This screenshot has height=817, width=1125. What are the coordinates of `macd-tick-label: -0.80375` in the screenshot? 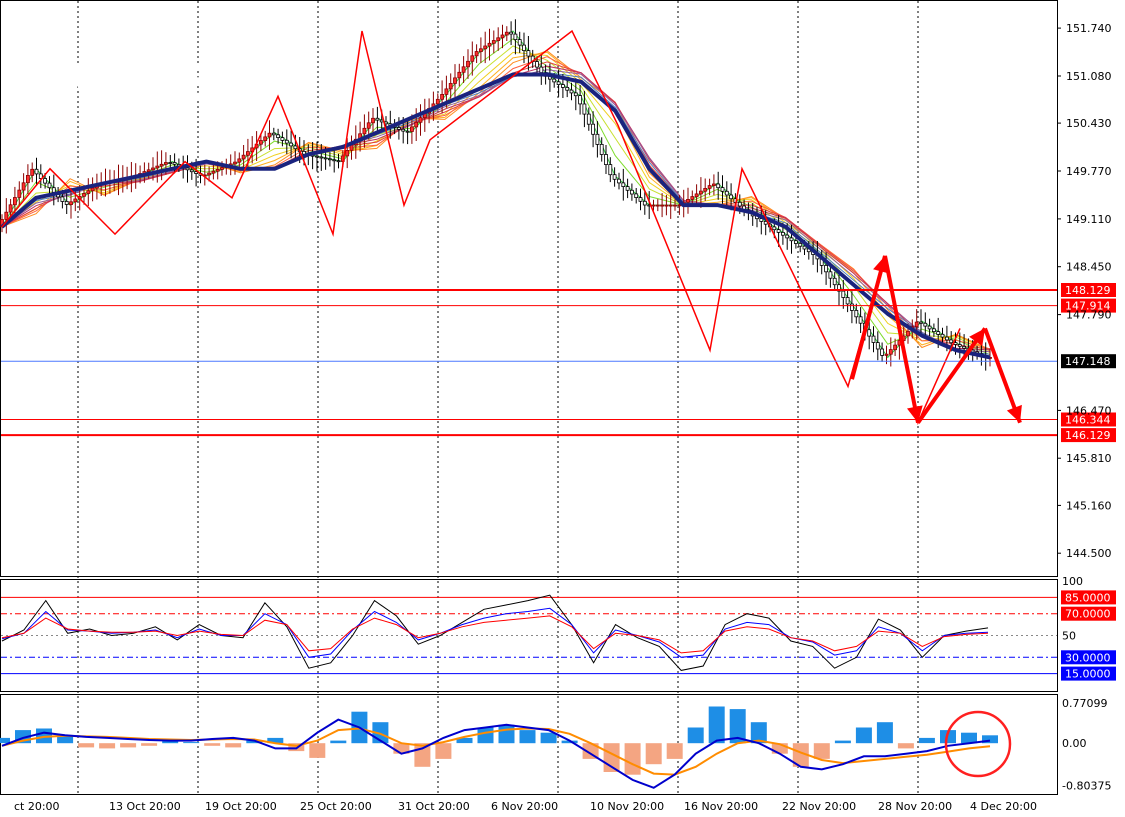 It's located at (1086, 785).